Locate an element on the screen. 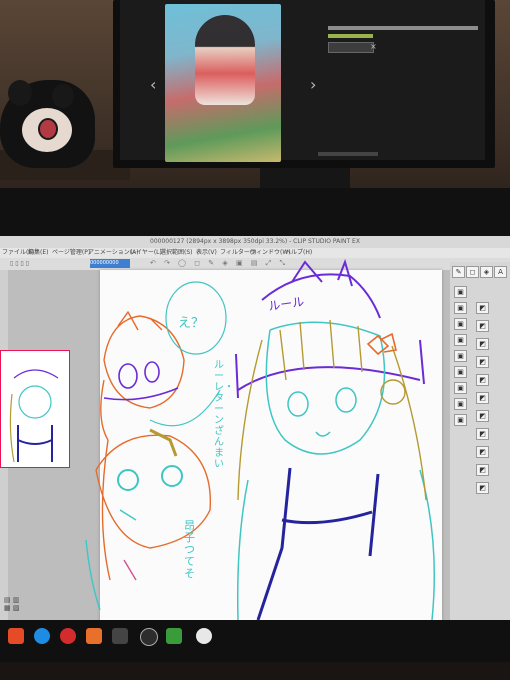 Image resolution: width=510 pixels, height=680 pixels. sketch-note-lower: 昂子つてそ is located at coordinates (189, 549).